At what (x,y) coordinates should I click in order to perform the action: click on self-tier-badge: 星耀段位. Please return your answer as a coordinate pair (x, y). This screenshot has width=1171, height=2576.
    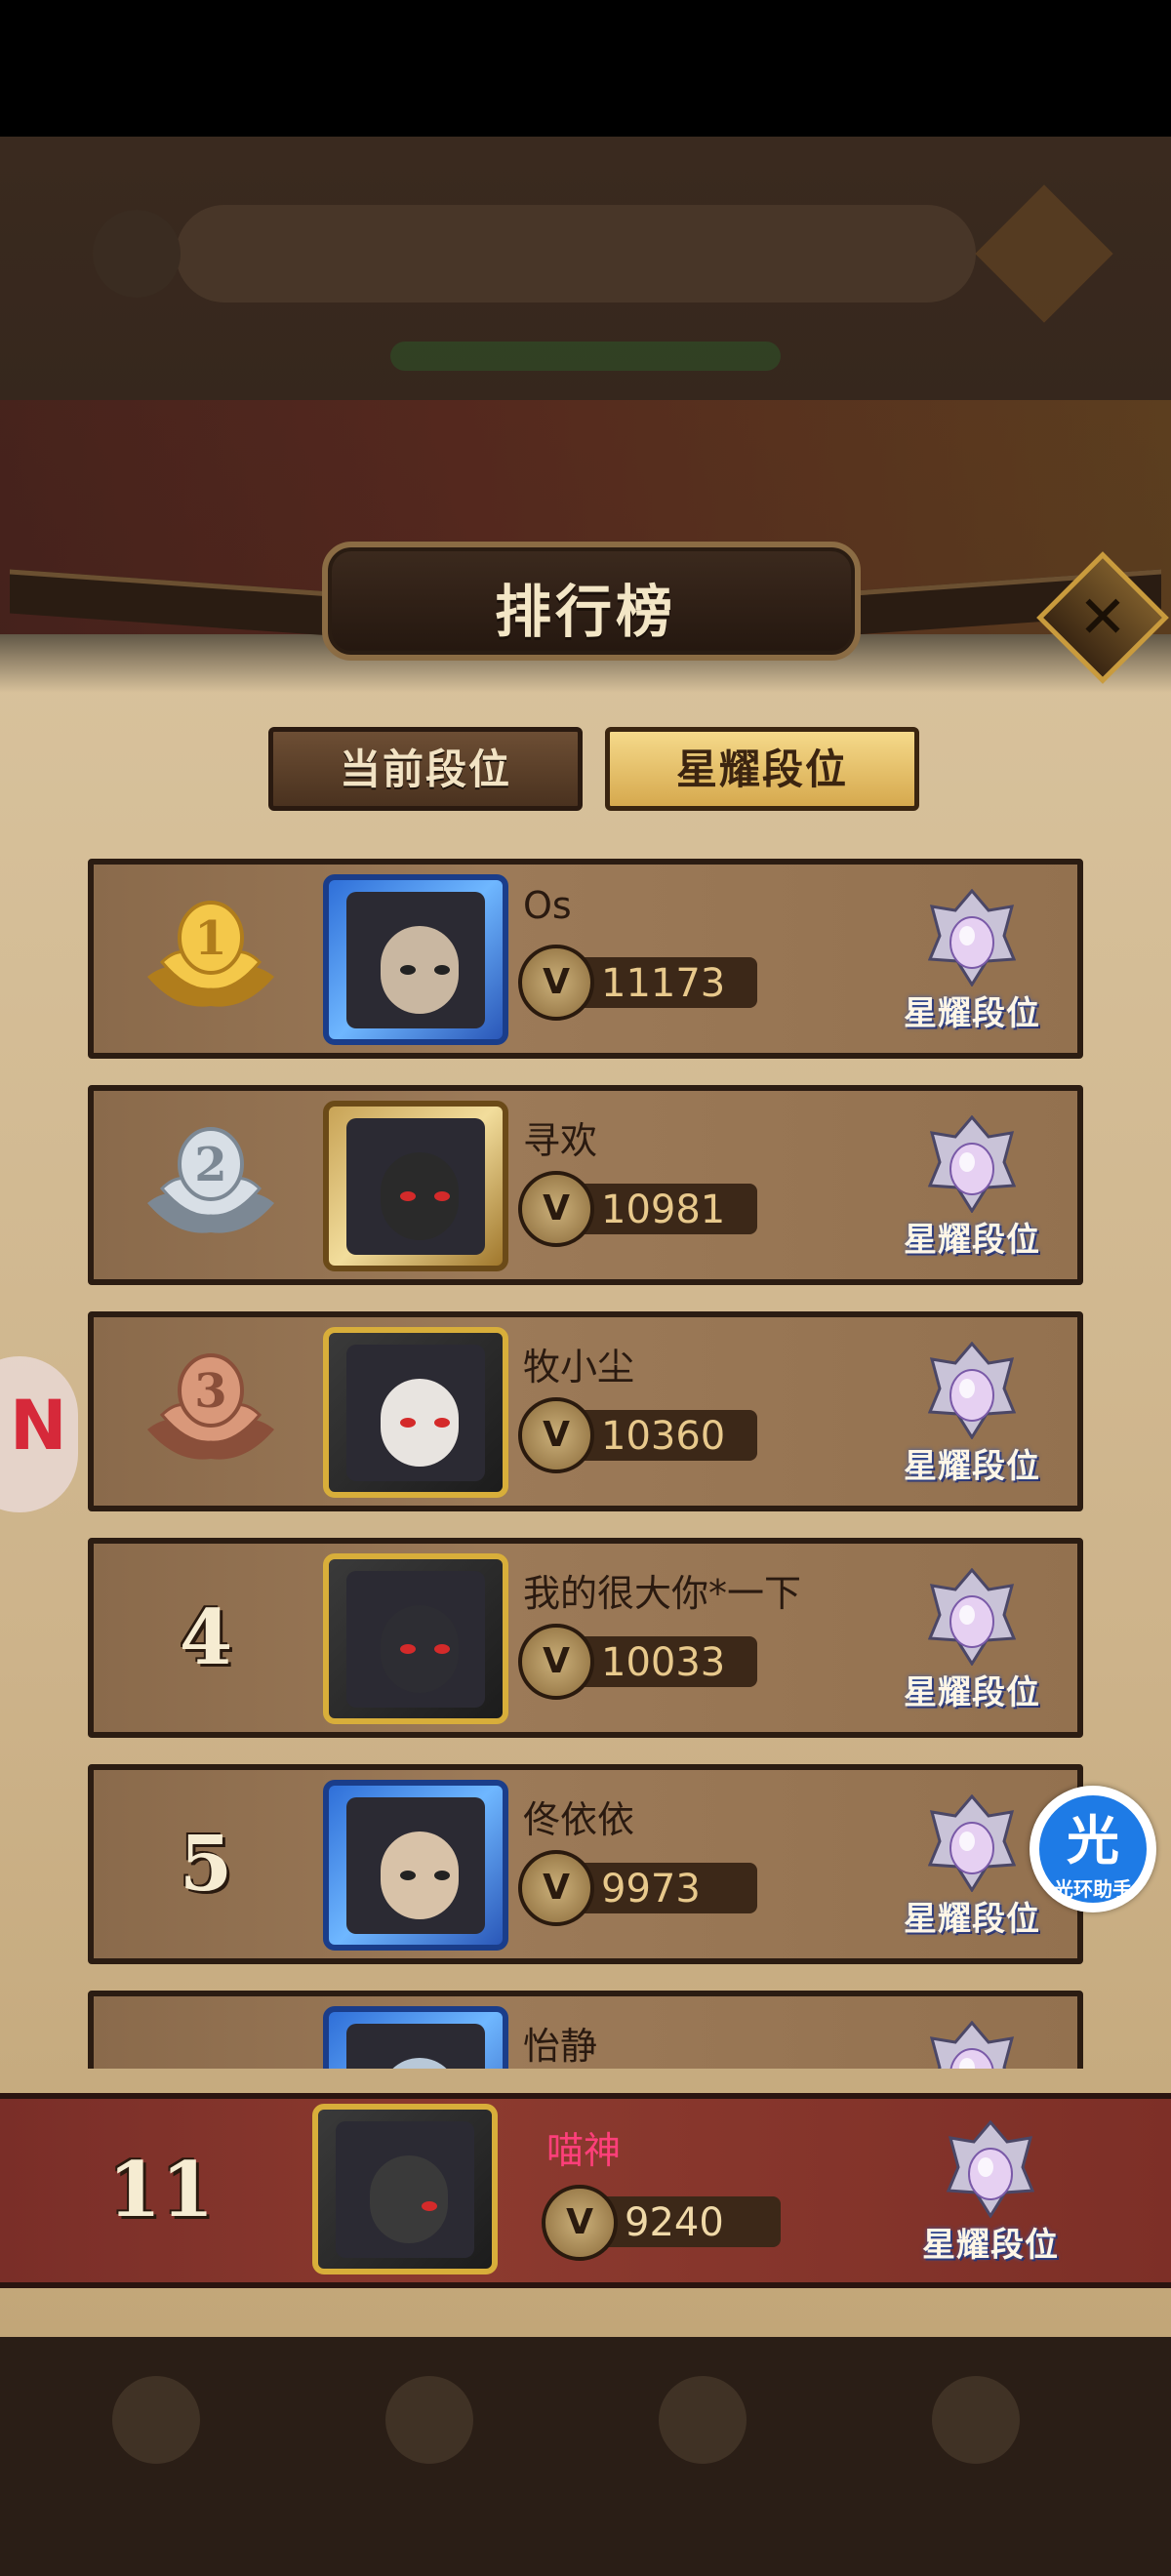
    Looking at the image, I should click on (990, 2193).